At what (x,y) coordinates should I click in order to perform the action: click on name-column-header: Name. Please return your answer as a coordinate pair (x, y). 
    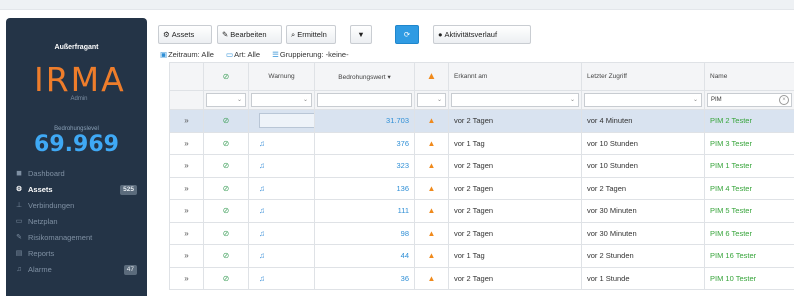
    Looking at the image, I should click on (749, 76).